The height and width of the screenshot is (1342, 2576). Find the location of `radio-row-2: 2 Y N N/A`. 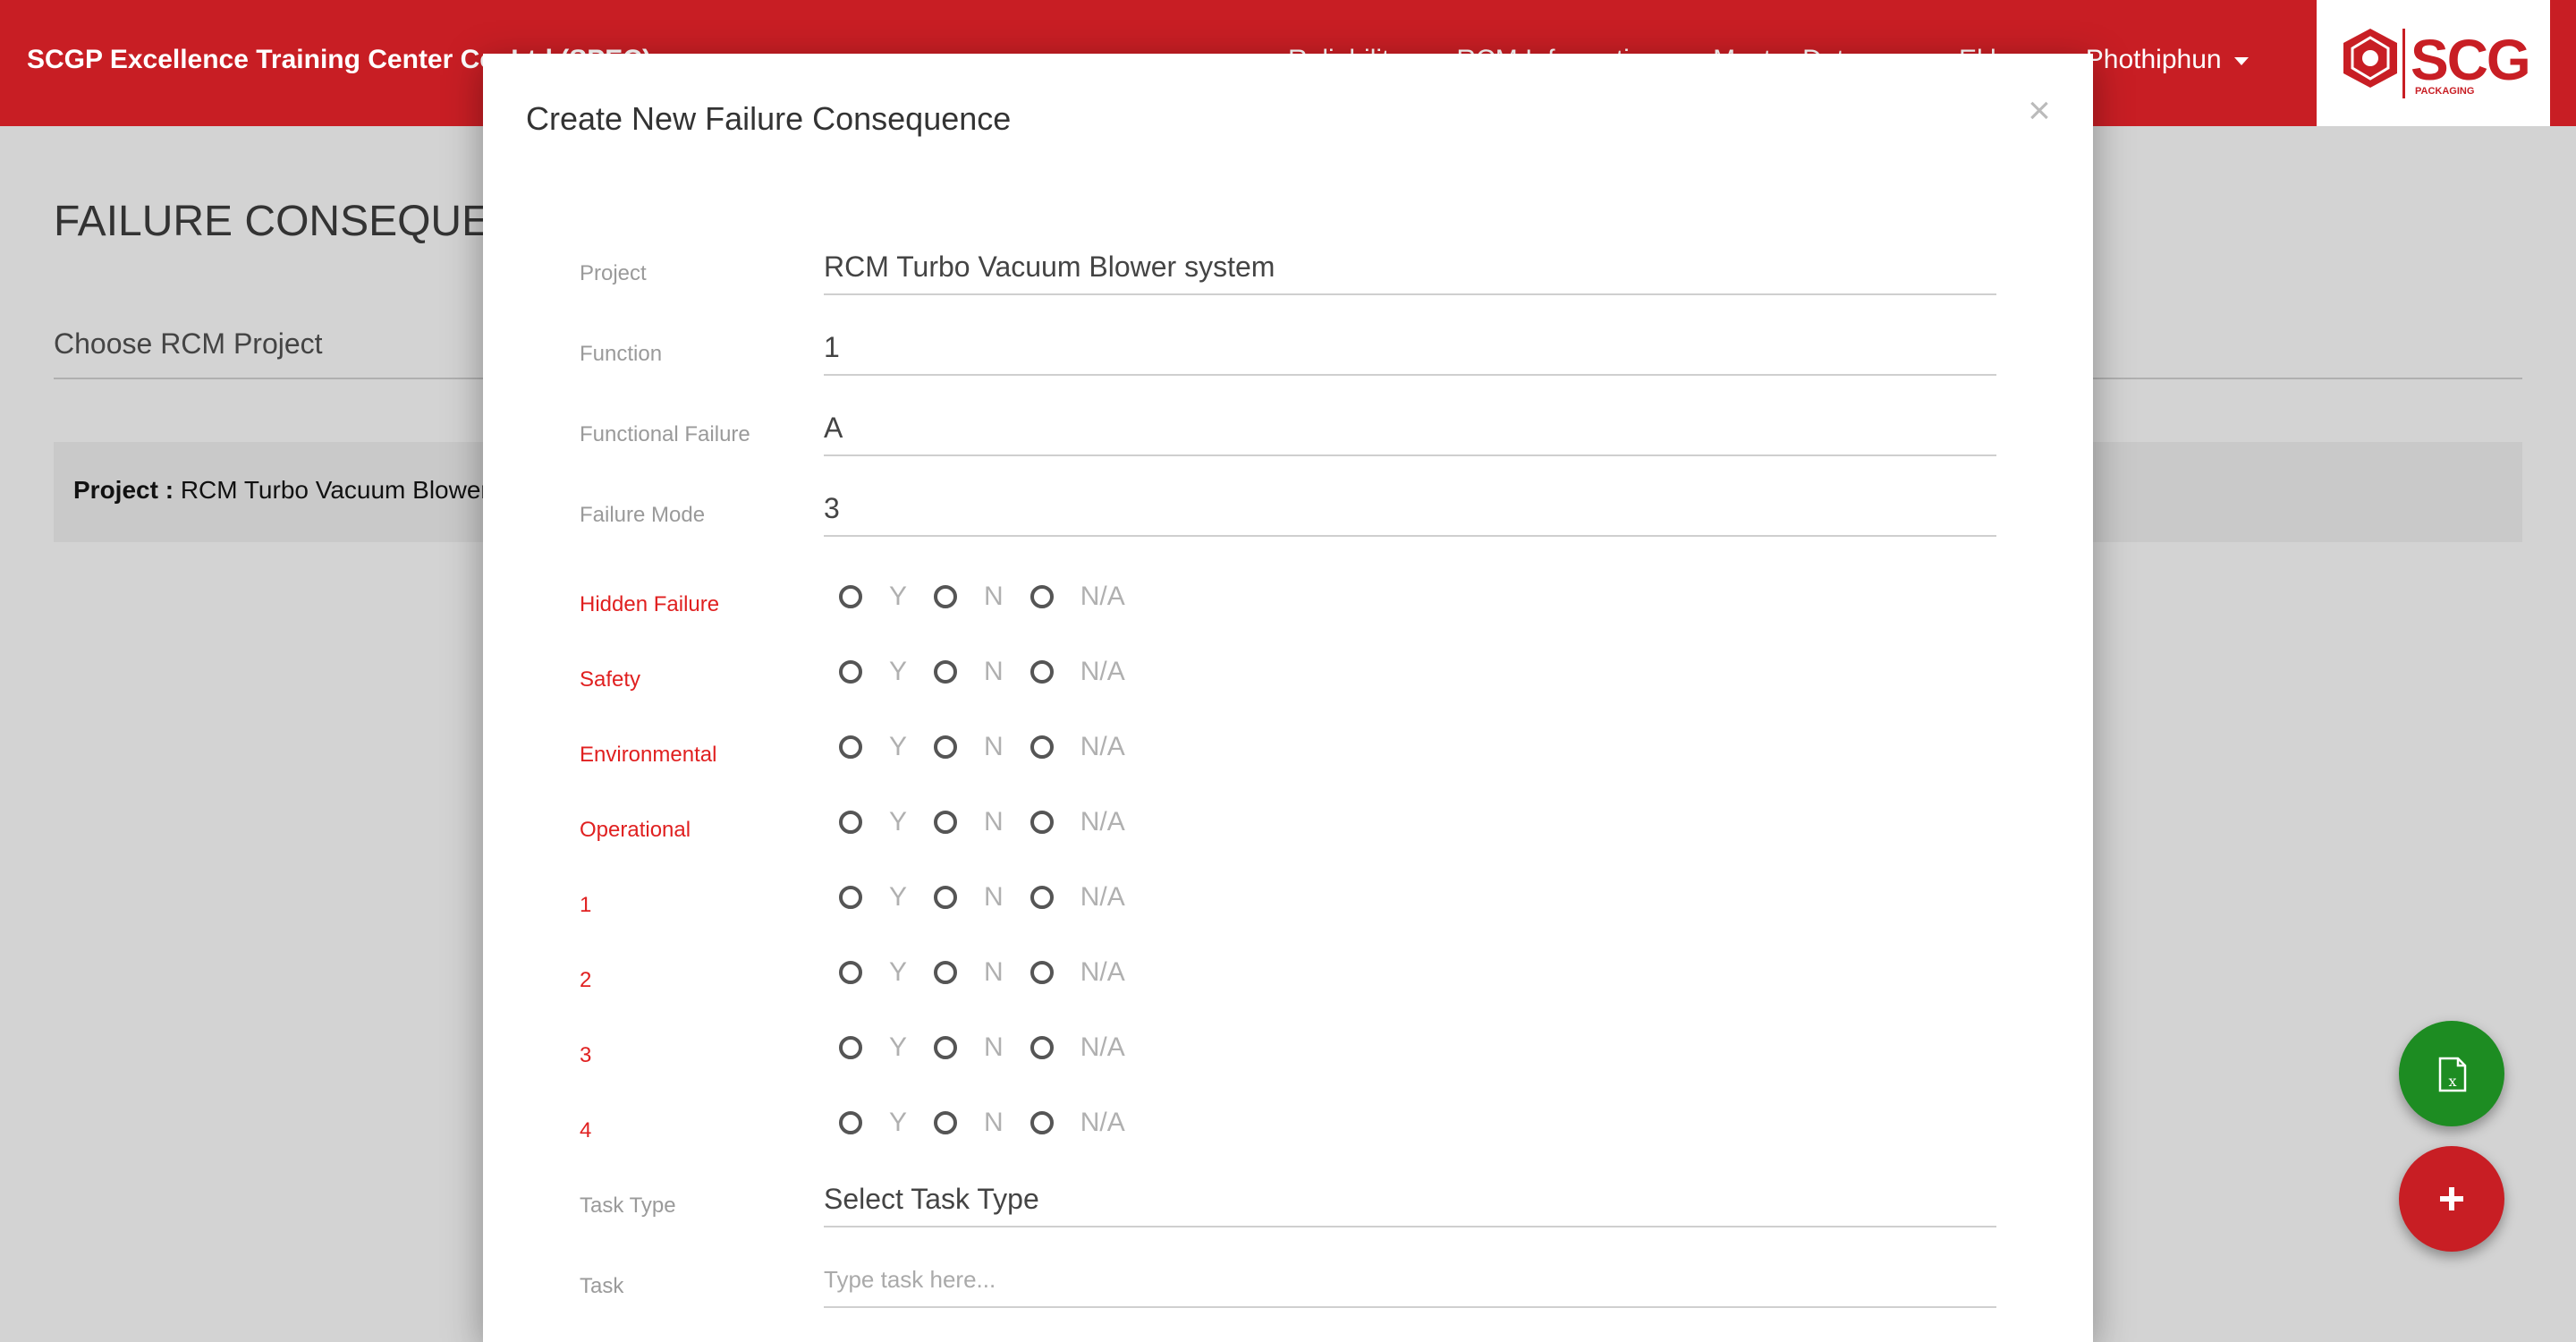

radio-row-2: 2 Y N N/A is located at coordinates (1288, 979).